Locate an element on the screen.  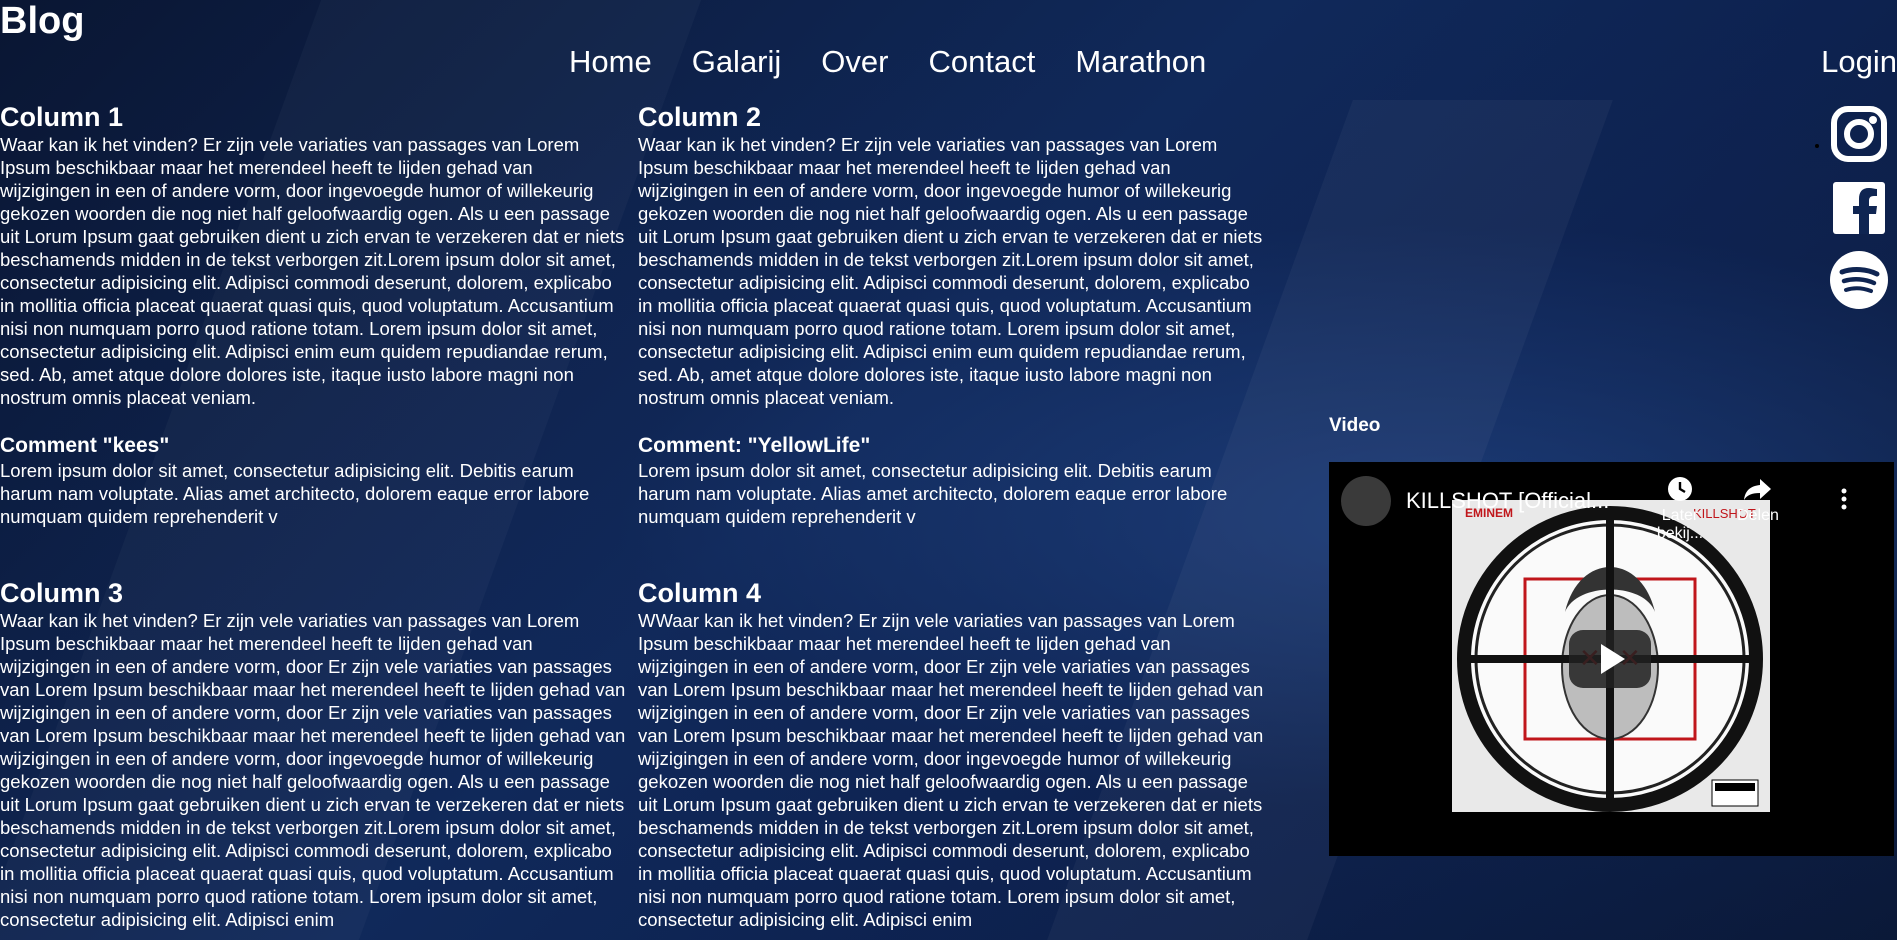
comment-title: Comment "kees" is located at coordinates (85, 445).